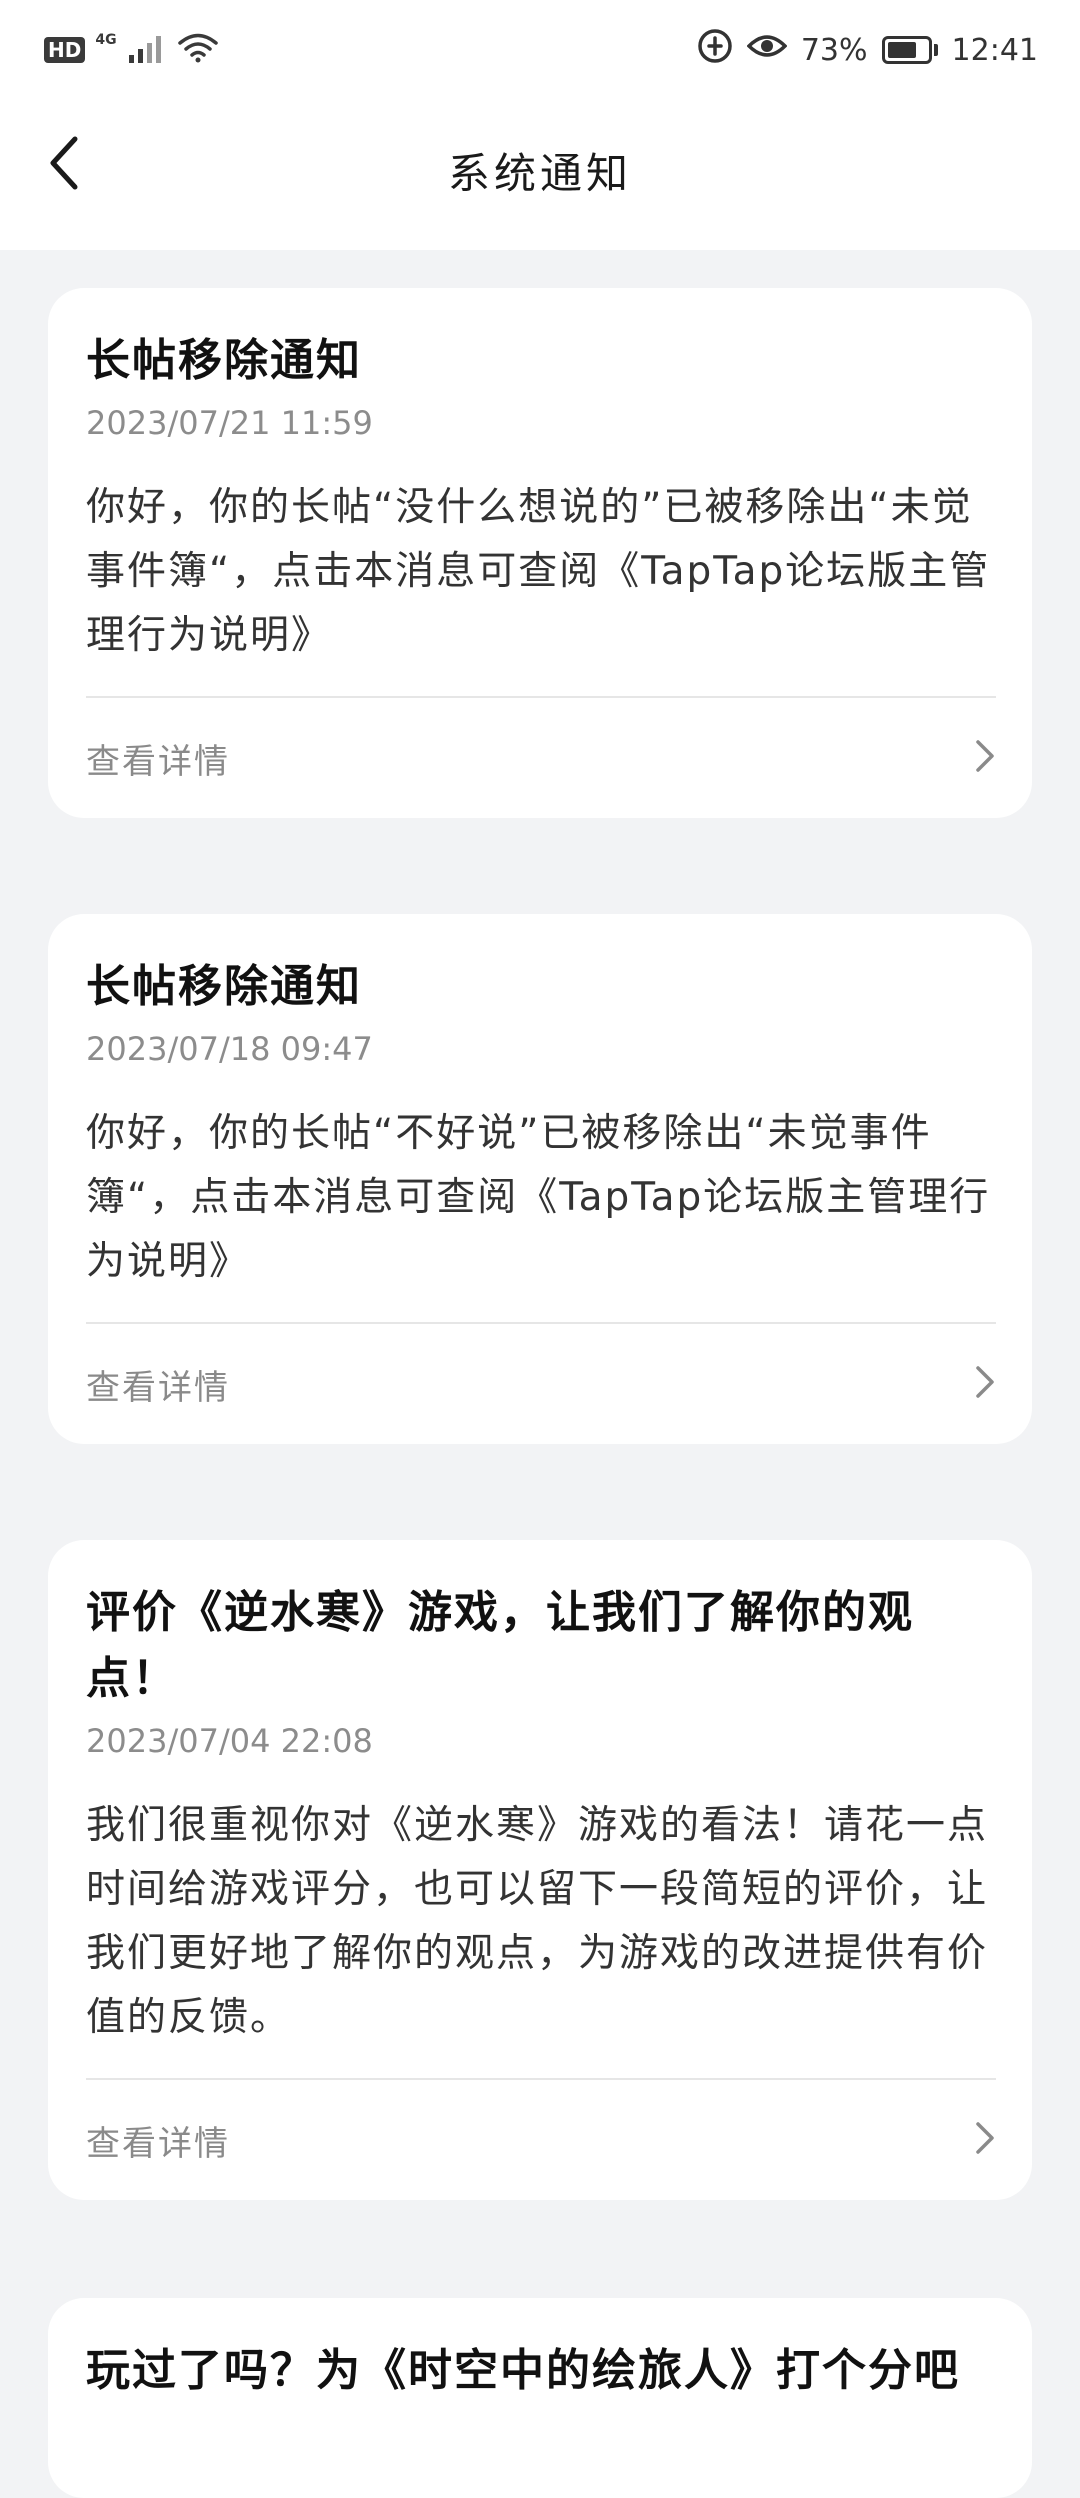  What do you see at coordinates (540, 50) in the screenshot?
I see `status-bar: HD 4G 73% 12:41` at bounding box center [540, 50].